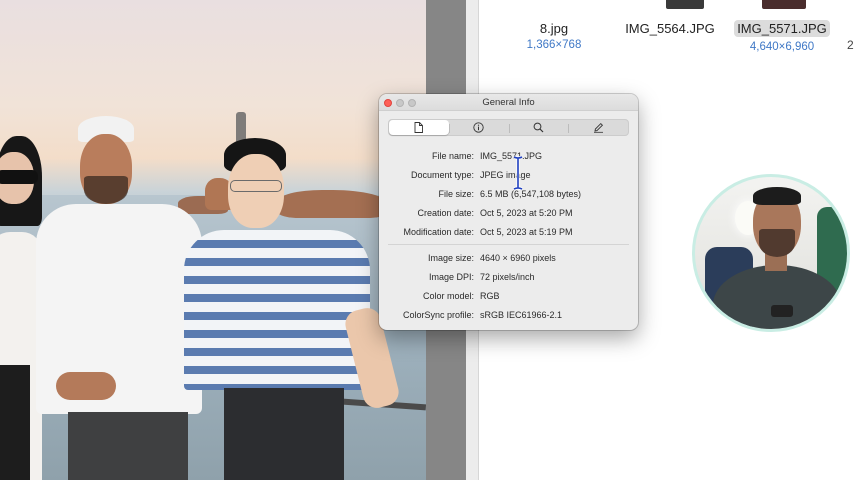 The width and height of the screenshot is (854, 480). Describe the element at coordinates (256, 186) in the screenshot. I see `glasses` at that location.